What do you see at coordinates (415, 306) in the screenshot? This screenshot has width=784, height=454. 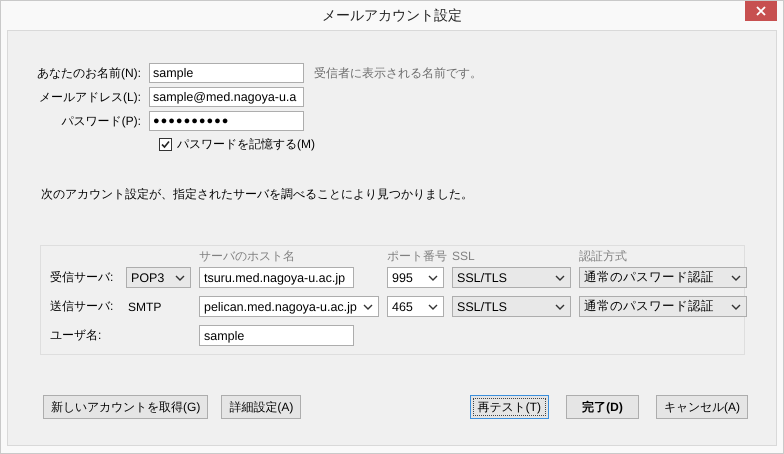 I see `combo-box: 465` at bounding box center [415, 306].